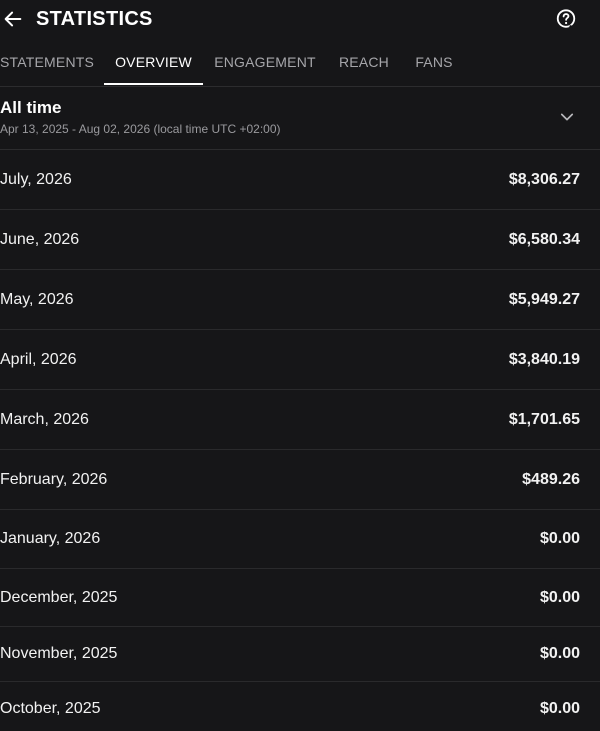 This screenshot has width=600, height=731. I want to click on back-button, so click(13, 19).